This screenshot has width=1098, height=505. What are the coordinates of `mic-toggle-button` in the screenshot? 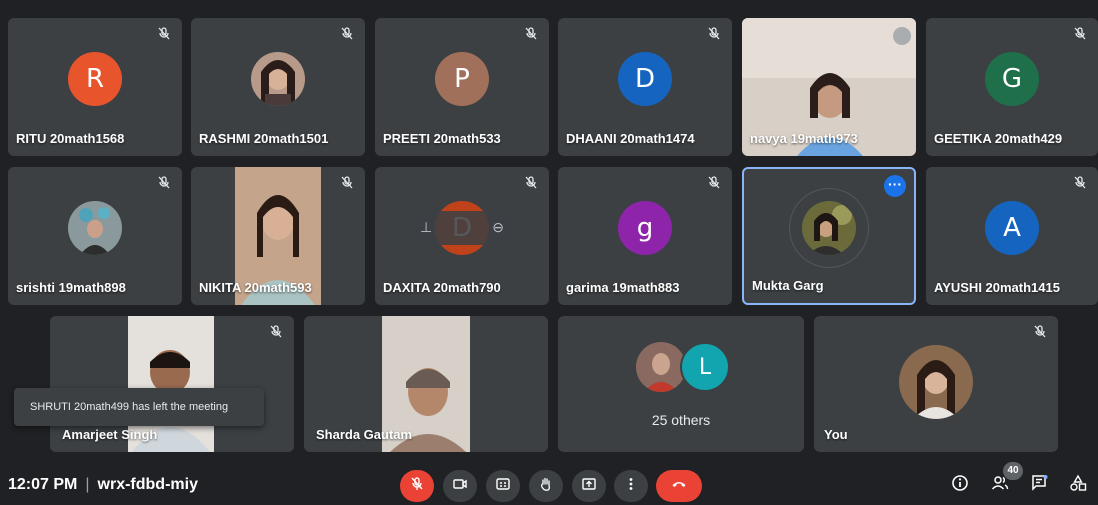 It's located at (417, 486).